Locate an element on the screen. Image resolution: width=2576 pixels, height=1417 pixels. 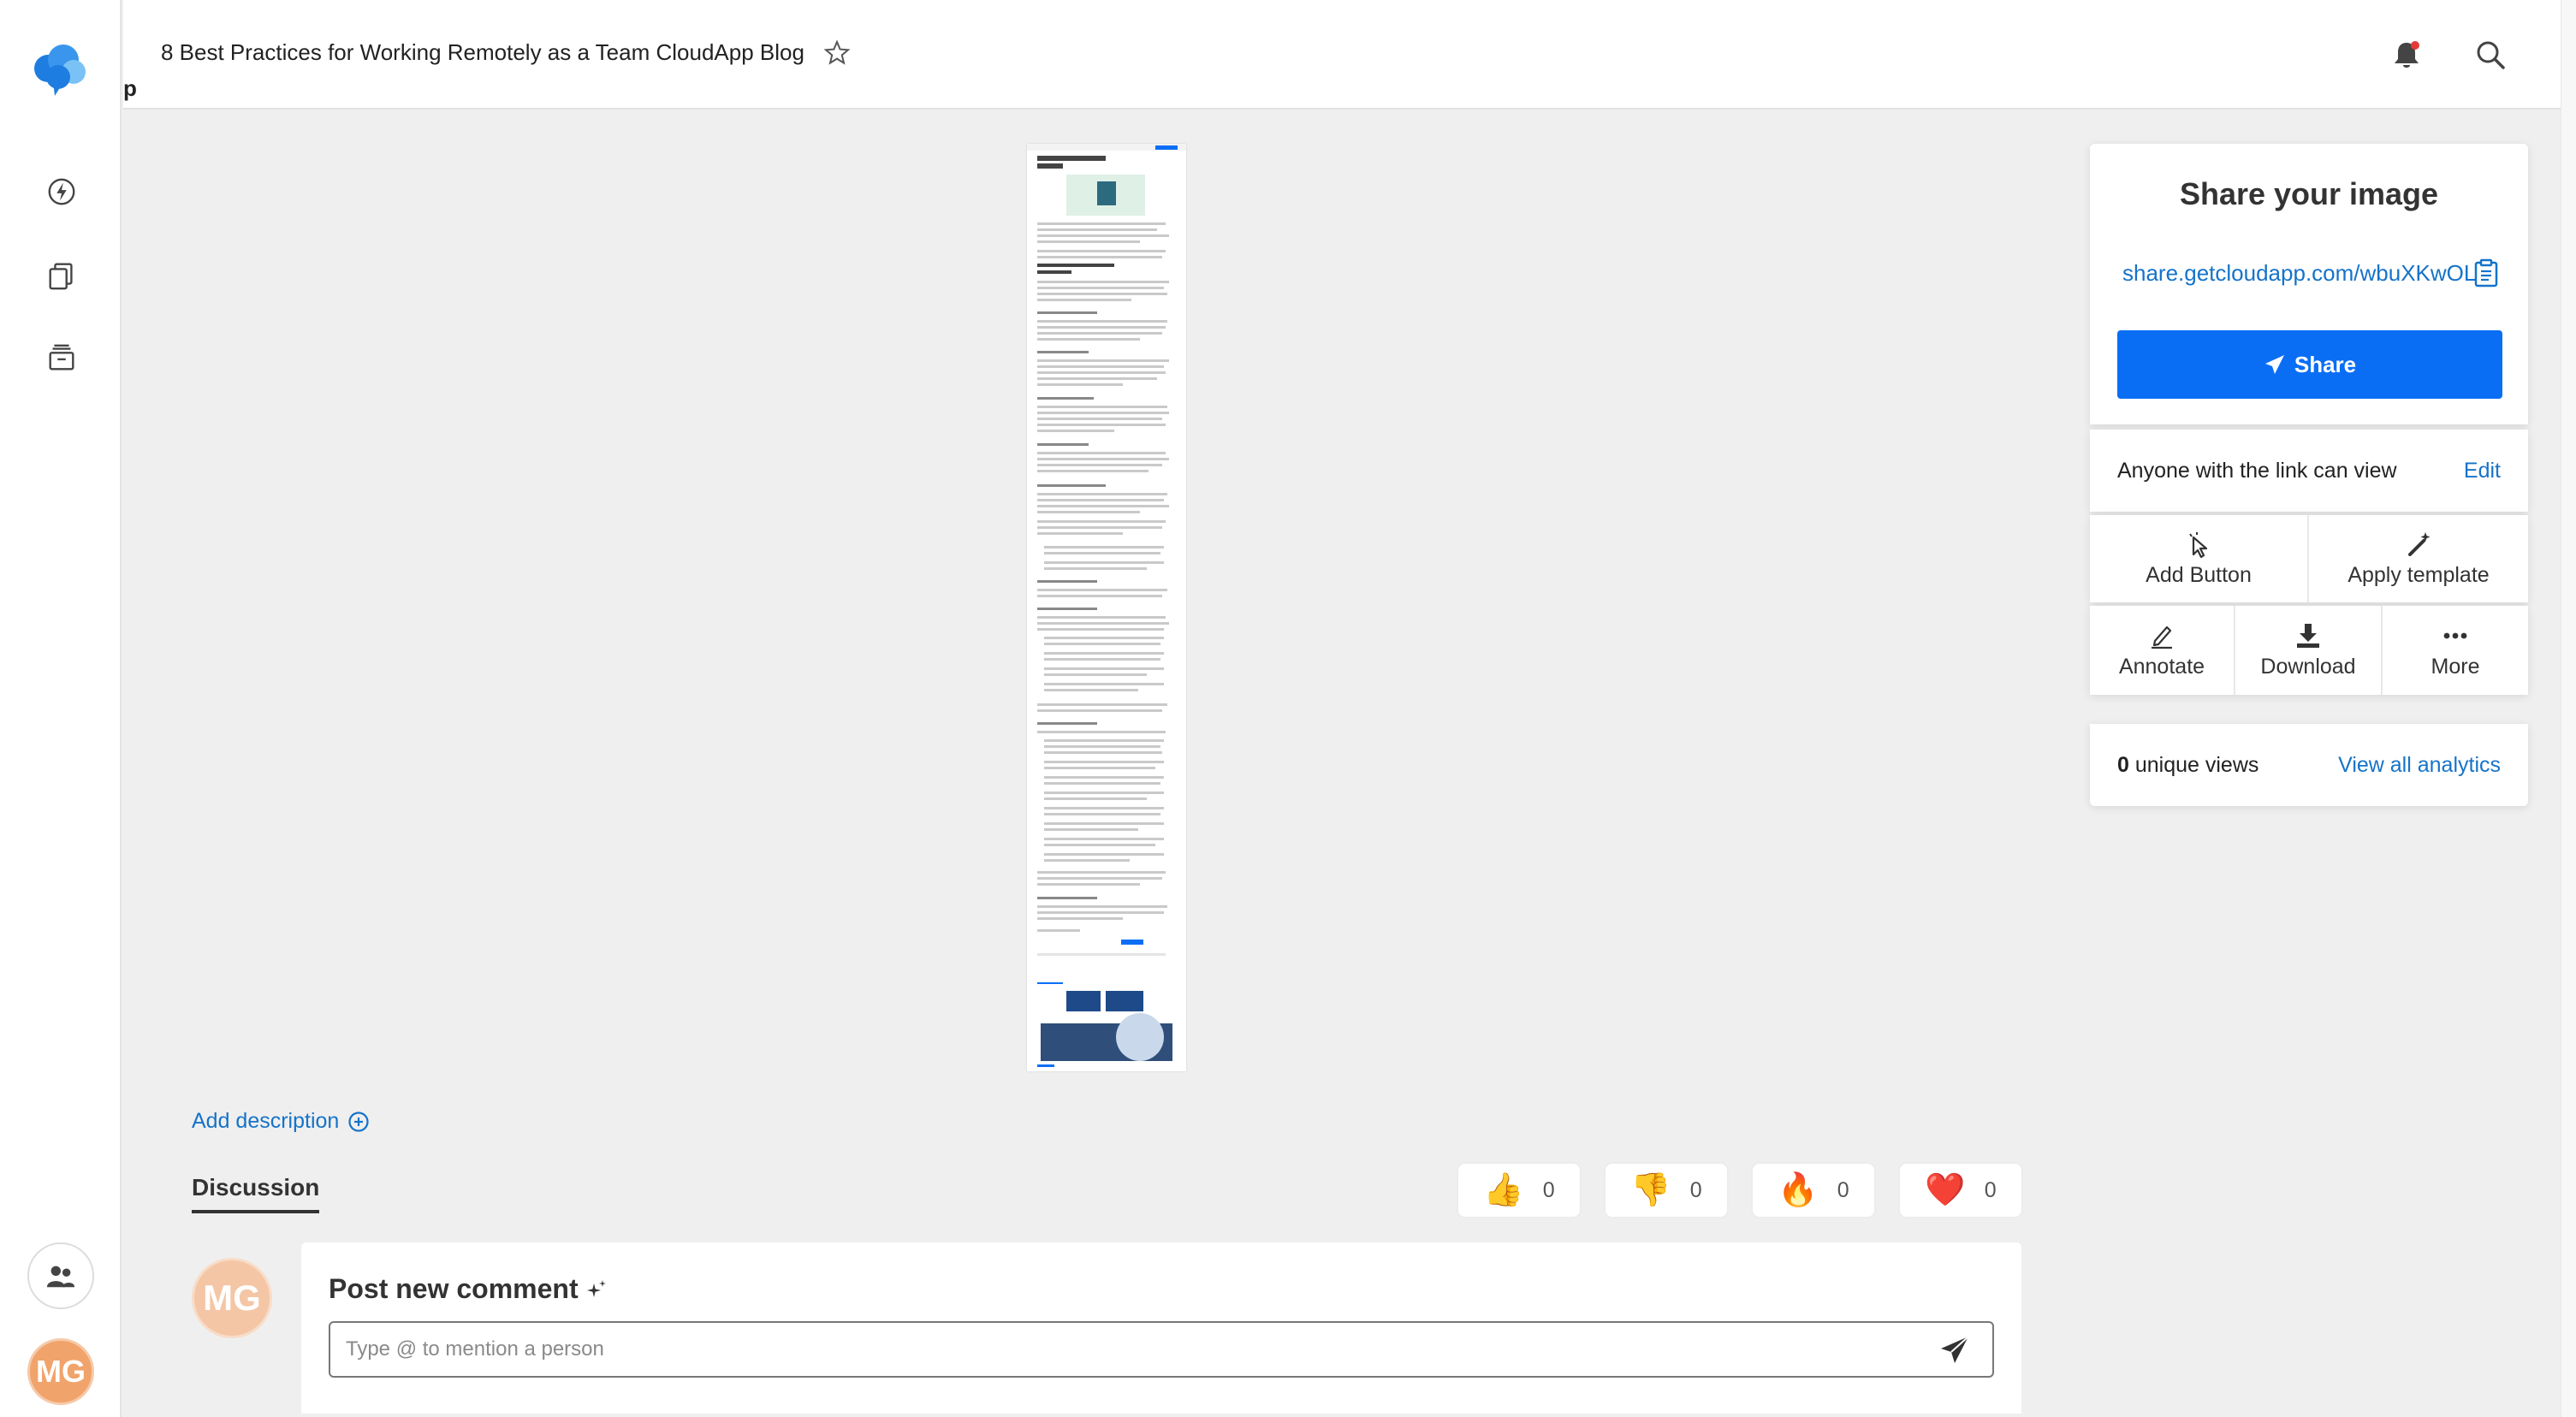
paper-plane-icon is located at coordinates (2274, 365).